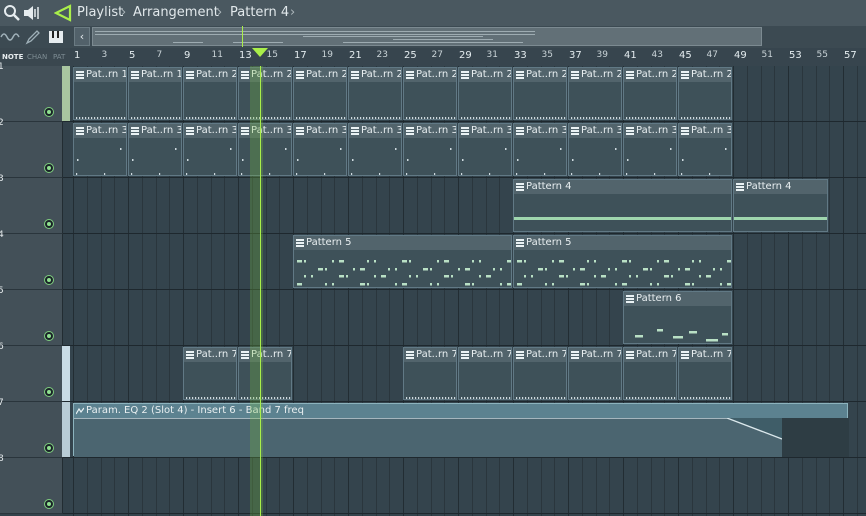 Image resolution: width=866 pixels, height=516 pixels. I want to click on mode-note: NOTE, so click(12, 57).